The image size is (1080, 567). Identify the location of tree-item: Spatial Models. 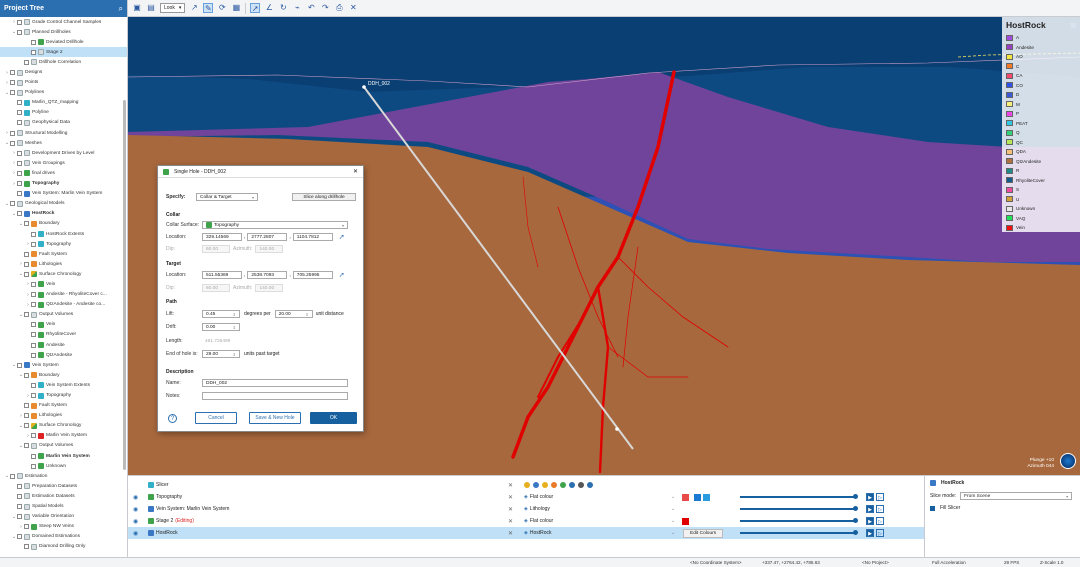
(63, 507).